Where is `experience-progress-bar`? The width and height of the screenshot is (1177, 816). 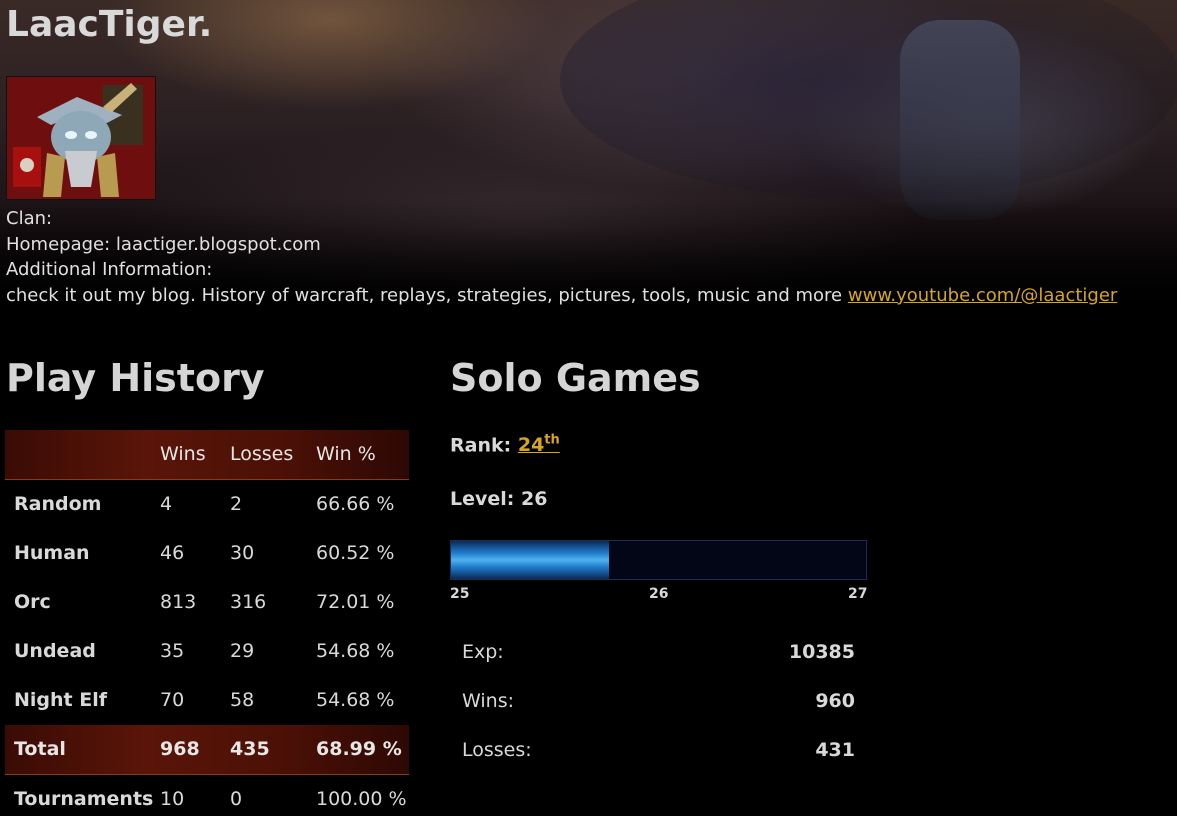 experience-progress-bar is located at coordinates (658, 560).